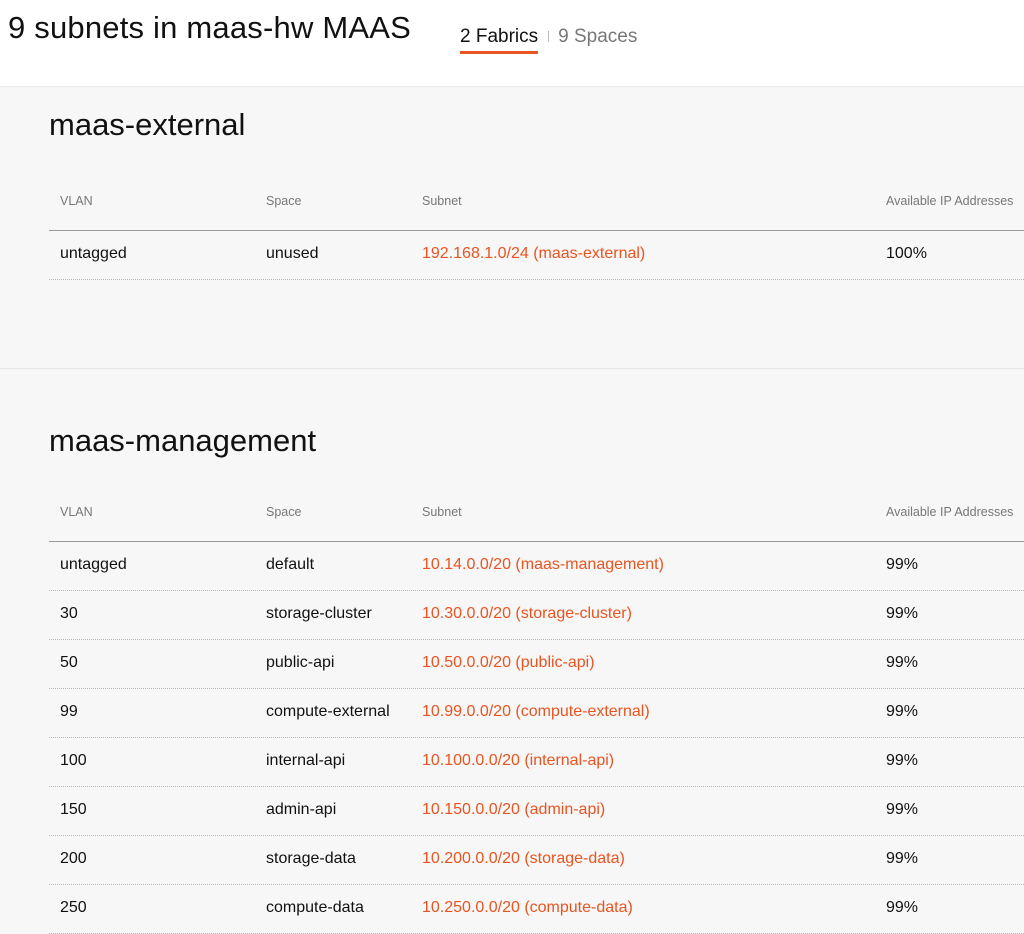 This screenshot has width=1024, height=934. I want to click on tab-fabrics: 2 Fabrics, so click(499, 40).